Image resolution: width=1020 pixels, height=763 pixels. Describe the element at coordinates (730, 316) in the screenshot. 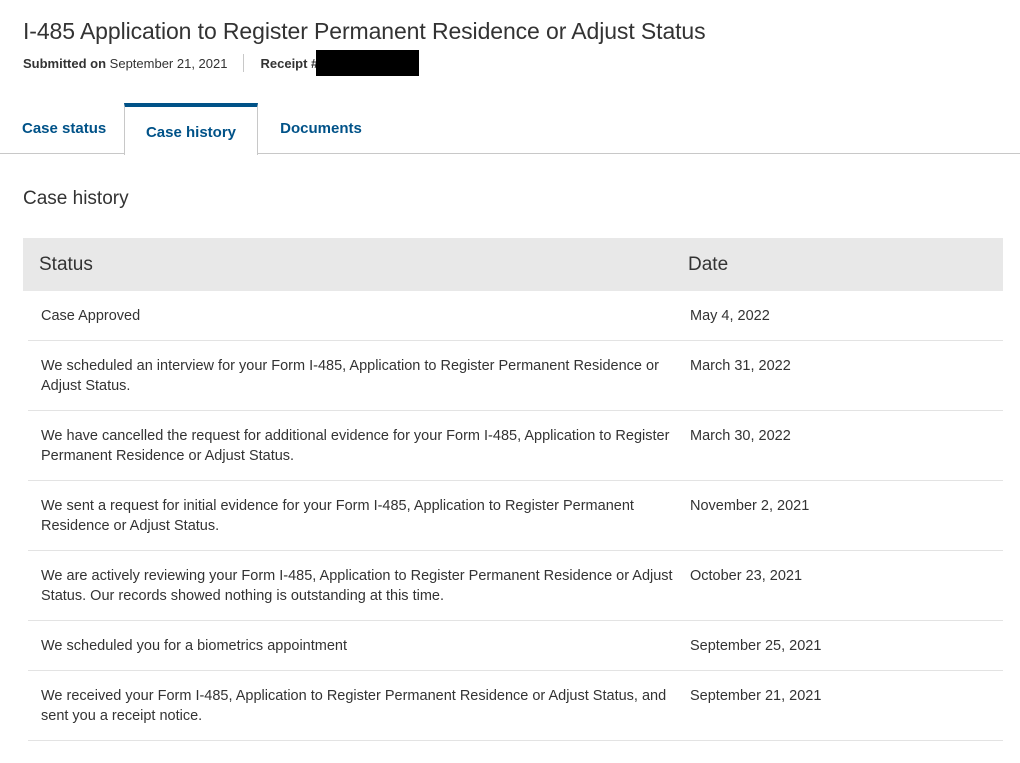

I see `date-cell: May 4, 2022` at that location.